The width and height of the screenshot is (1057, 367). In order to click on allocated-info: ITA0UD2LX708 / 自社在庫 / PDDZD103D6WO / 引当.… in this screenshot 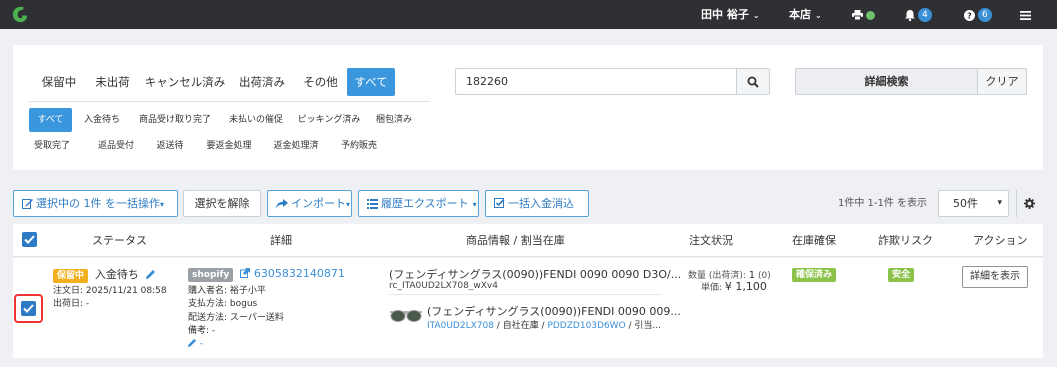, I will do `click(544, 324)`.